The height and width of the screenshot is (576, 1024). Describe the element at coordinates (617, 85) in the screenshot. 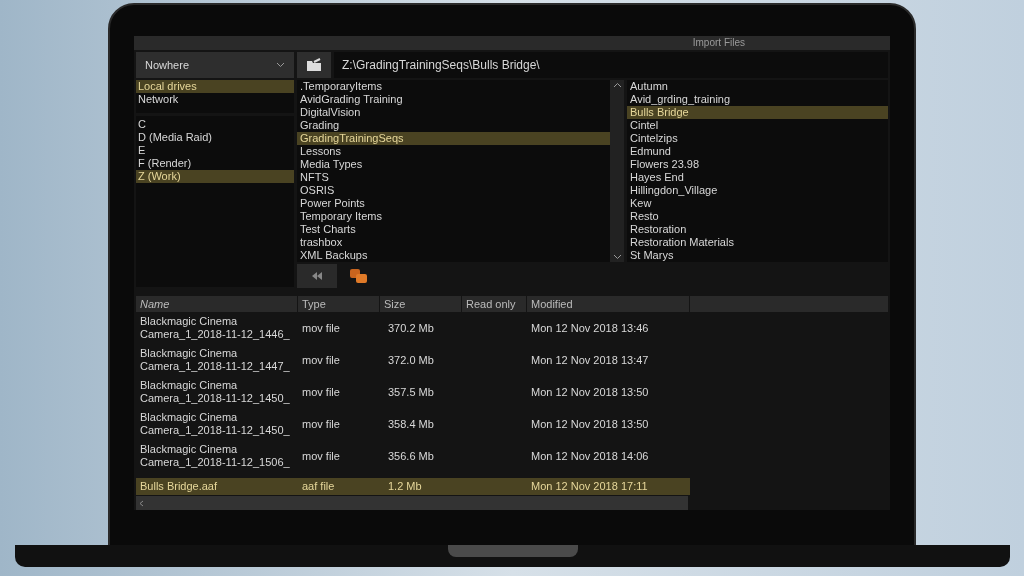

I see `scroll-up-icon` at that location.